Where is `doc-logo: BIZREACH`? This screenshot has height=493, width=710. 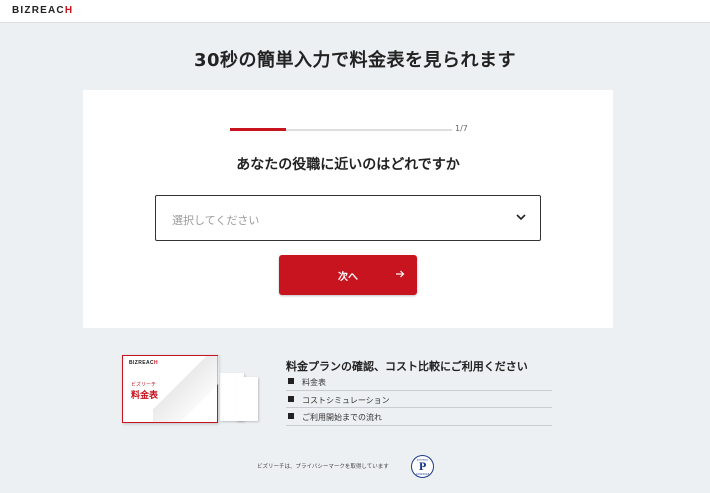
doc-logo: BIZREACH is located at coordinates (143, 363).